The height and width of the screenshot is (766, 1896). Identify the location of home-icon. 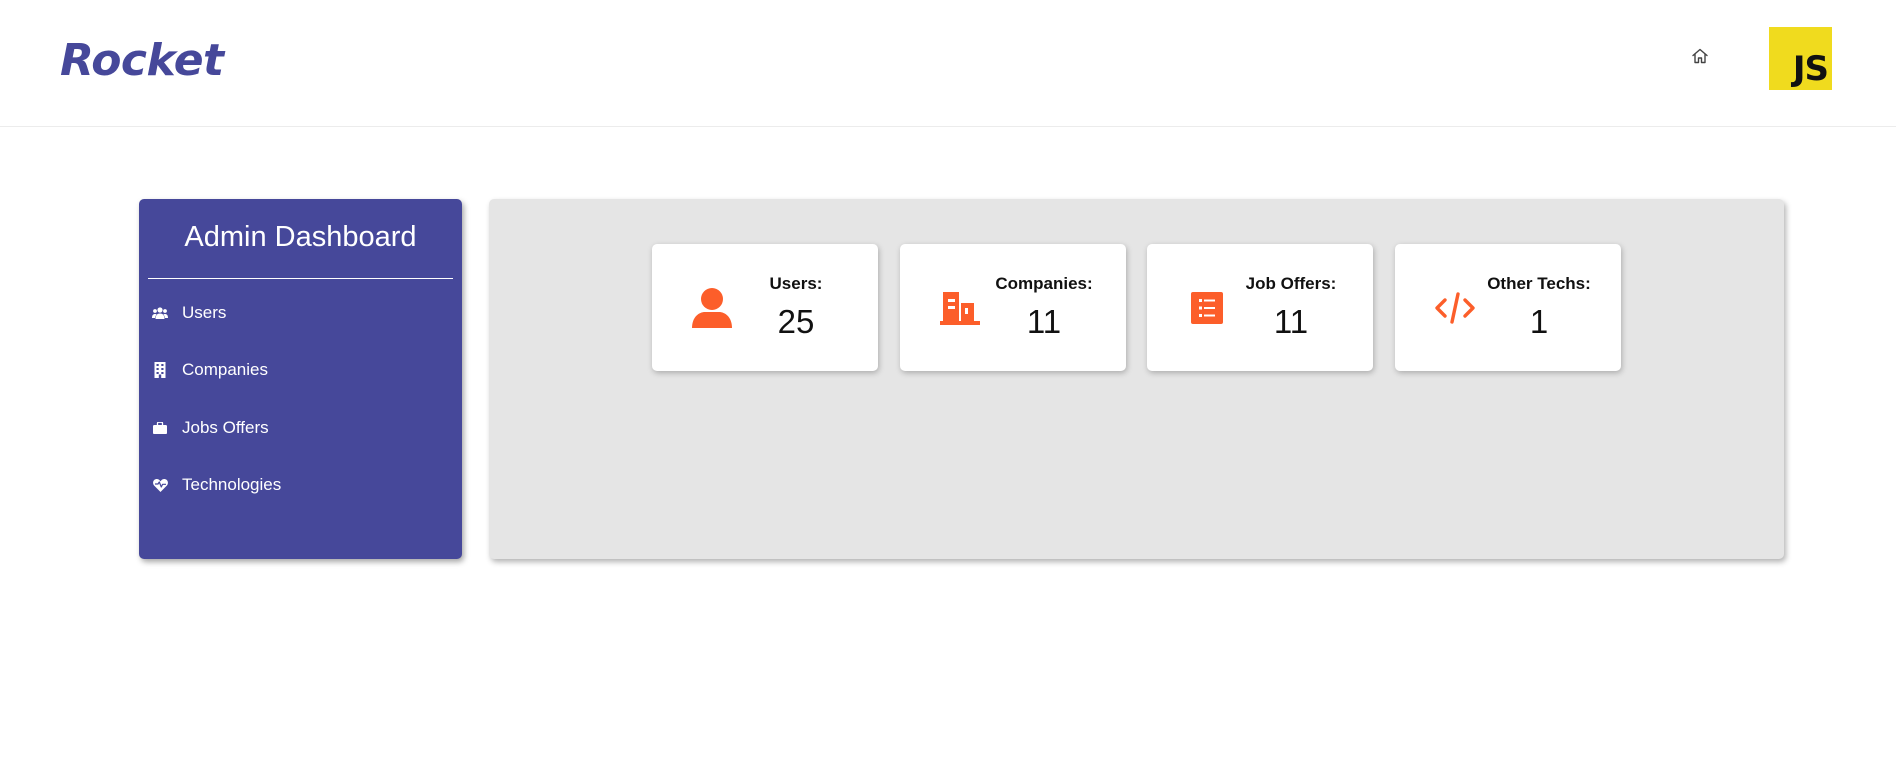
(1700, 58).